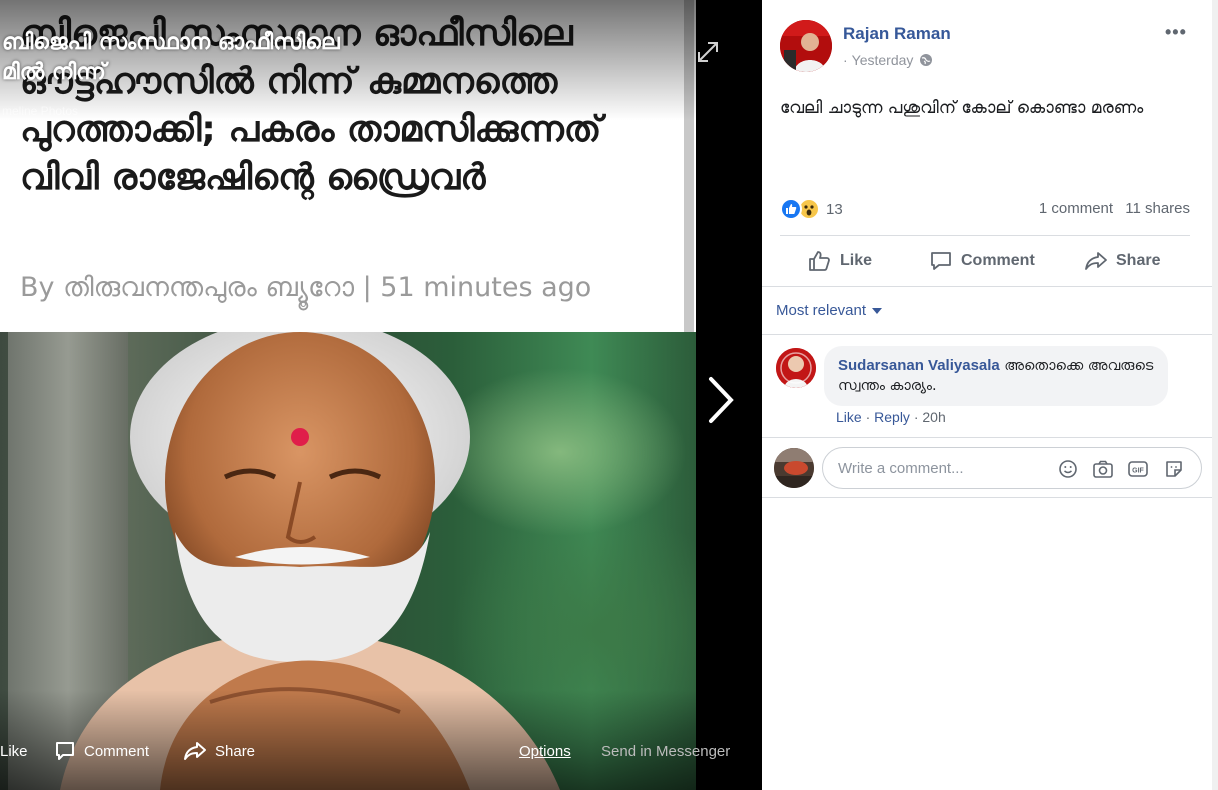  What do you see at coordinates (821, 310) in the screenshot?
I see `sort-label: Most relevant` at bounding box center [821, 310].